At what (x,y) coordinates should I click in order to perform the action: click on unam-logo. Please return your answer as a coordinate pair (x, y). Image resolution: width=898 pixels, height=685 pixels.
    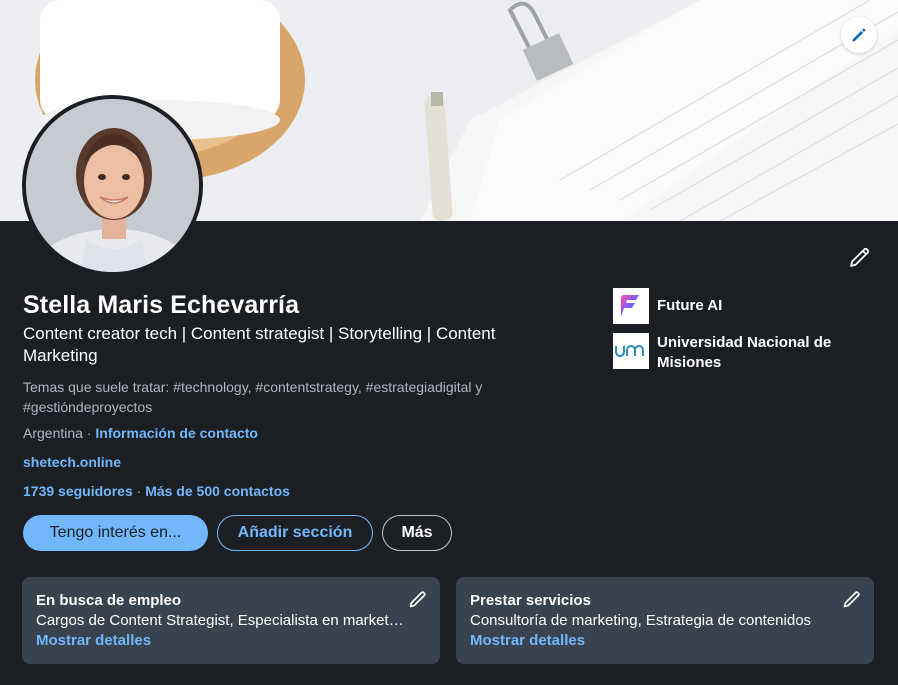
    Looking at the image, I should click on (631, 351).